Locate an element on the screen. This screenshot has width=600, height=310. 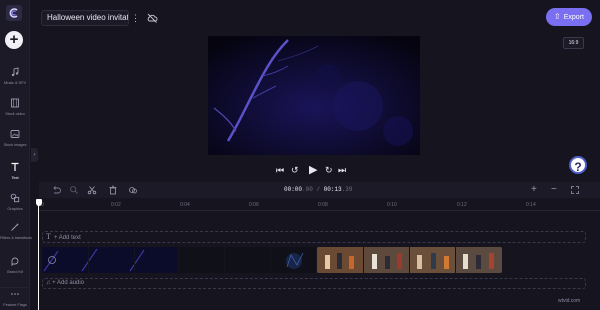
timeline-toolbar: 00:00.00 / 00:13.39 + − is located at coordinates (319, 190).